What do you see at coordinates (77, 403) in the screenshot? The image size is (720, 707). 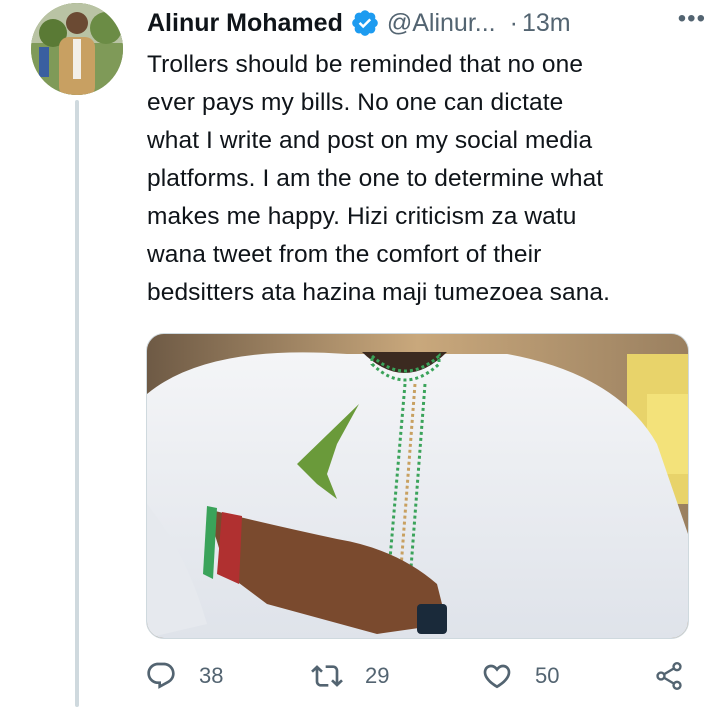 I see `thread-line` at bounding box center [77, 403].